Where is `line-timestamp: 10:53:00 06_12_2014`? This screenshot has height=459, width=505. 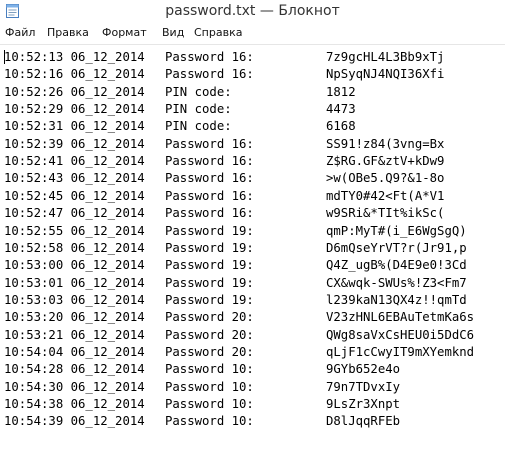 line-timestamp: 10:53:00 06_12_2014 is located at coordinates (74, 265).